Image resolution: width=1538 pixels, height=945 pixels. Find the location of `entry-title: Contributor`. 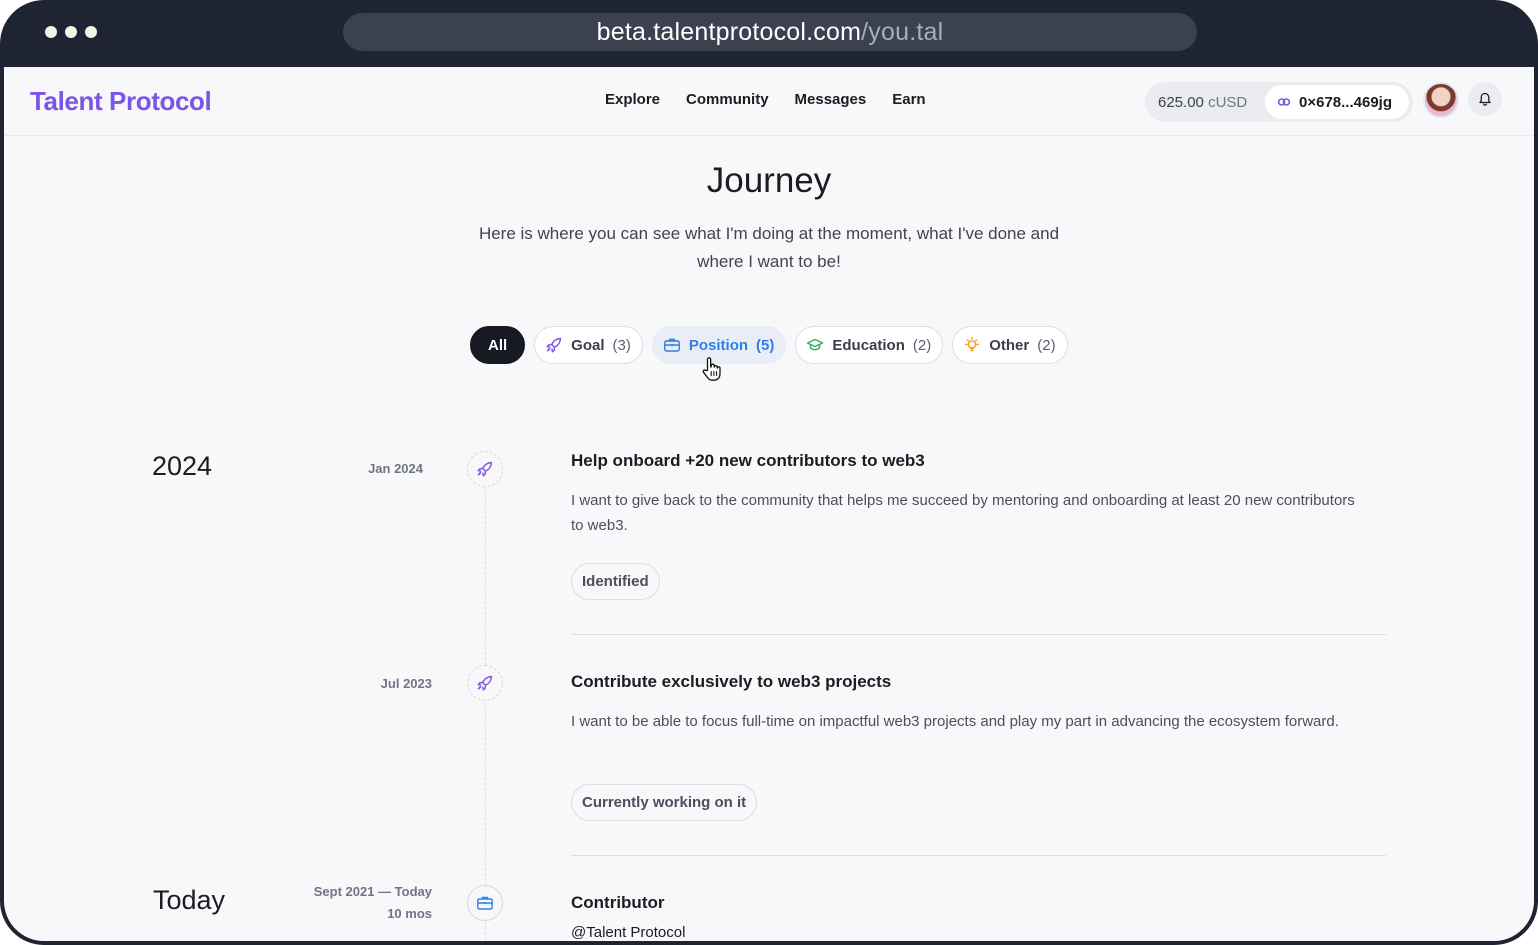

entry-title: Contributor is located at coordinates (617, 903).